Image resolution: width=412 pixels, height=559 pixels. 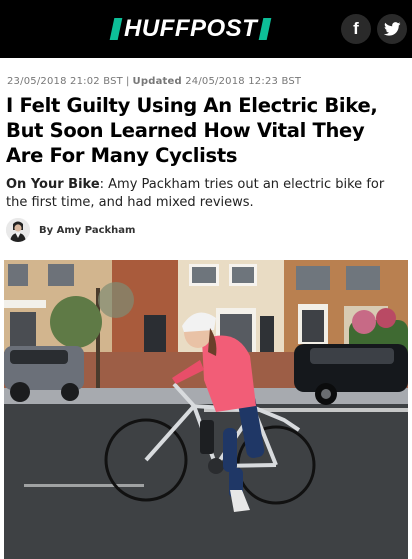 I want to click on twitter-icon, so click(x=392, y=29).